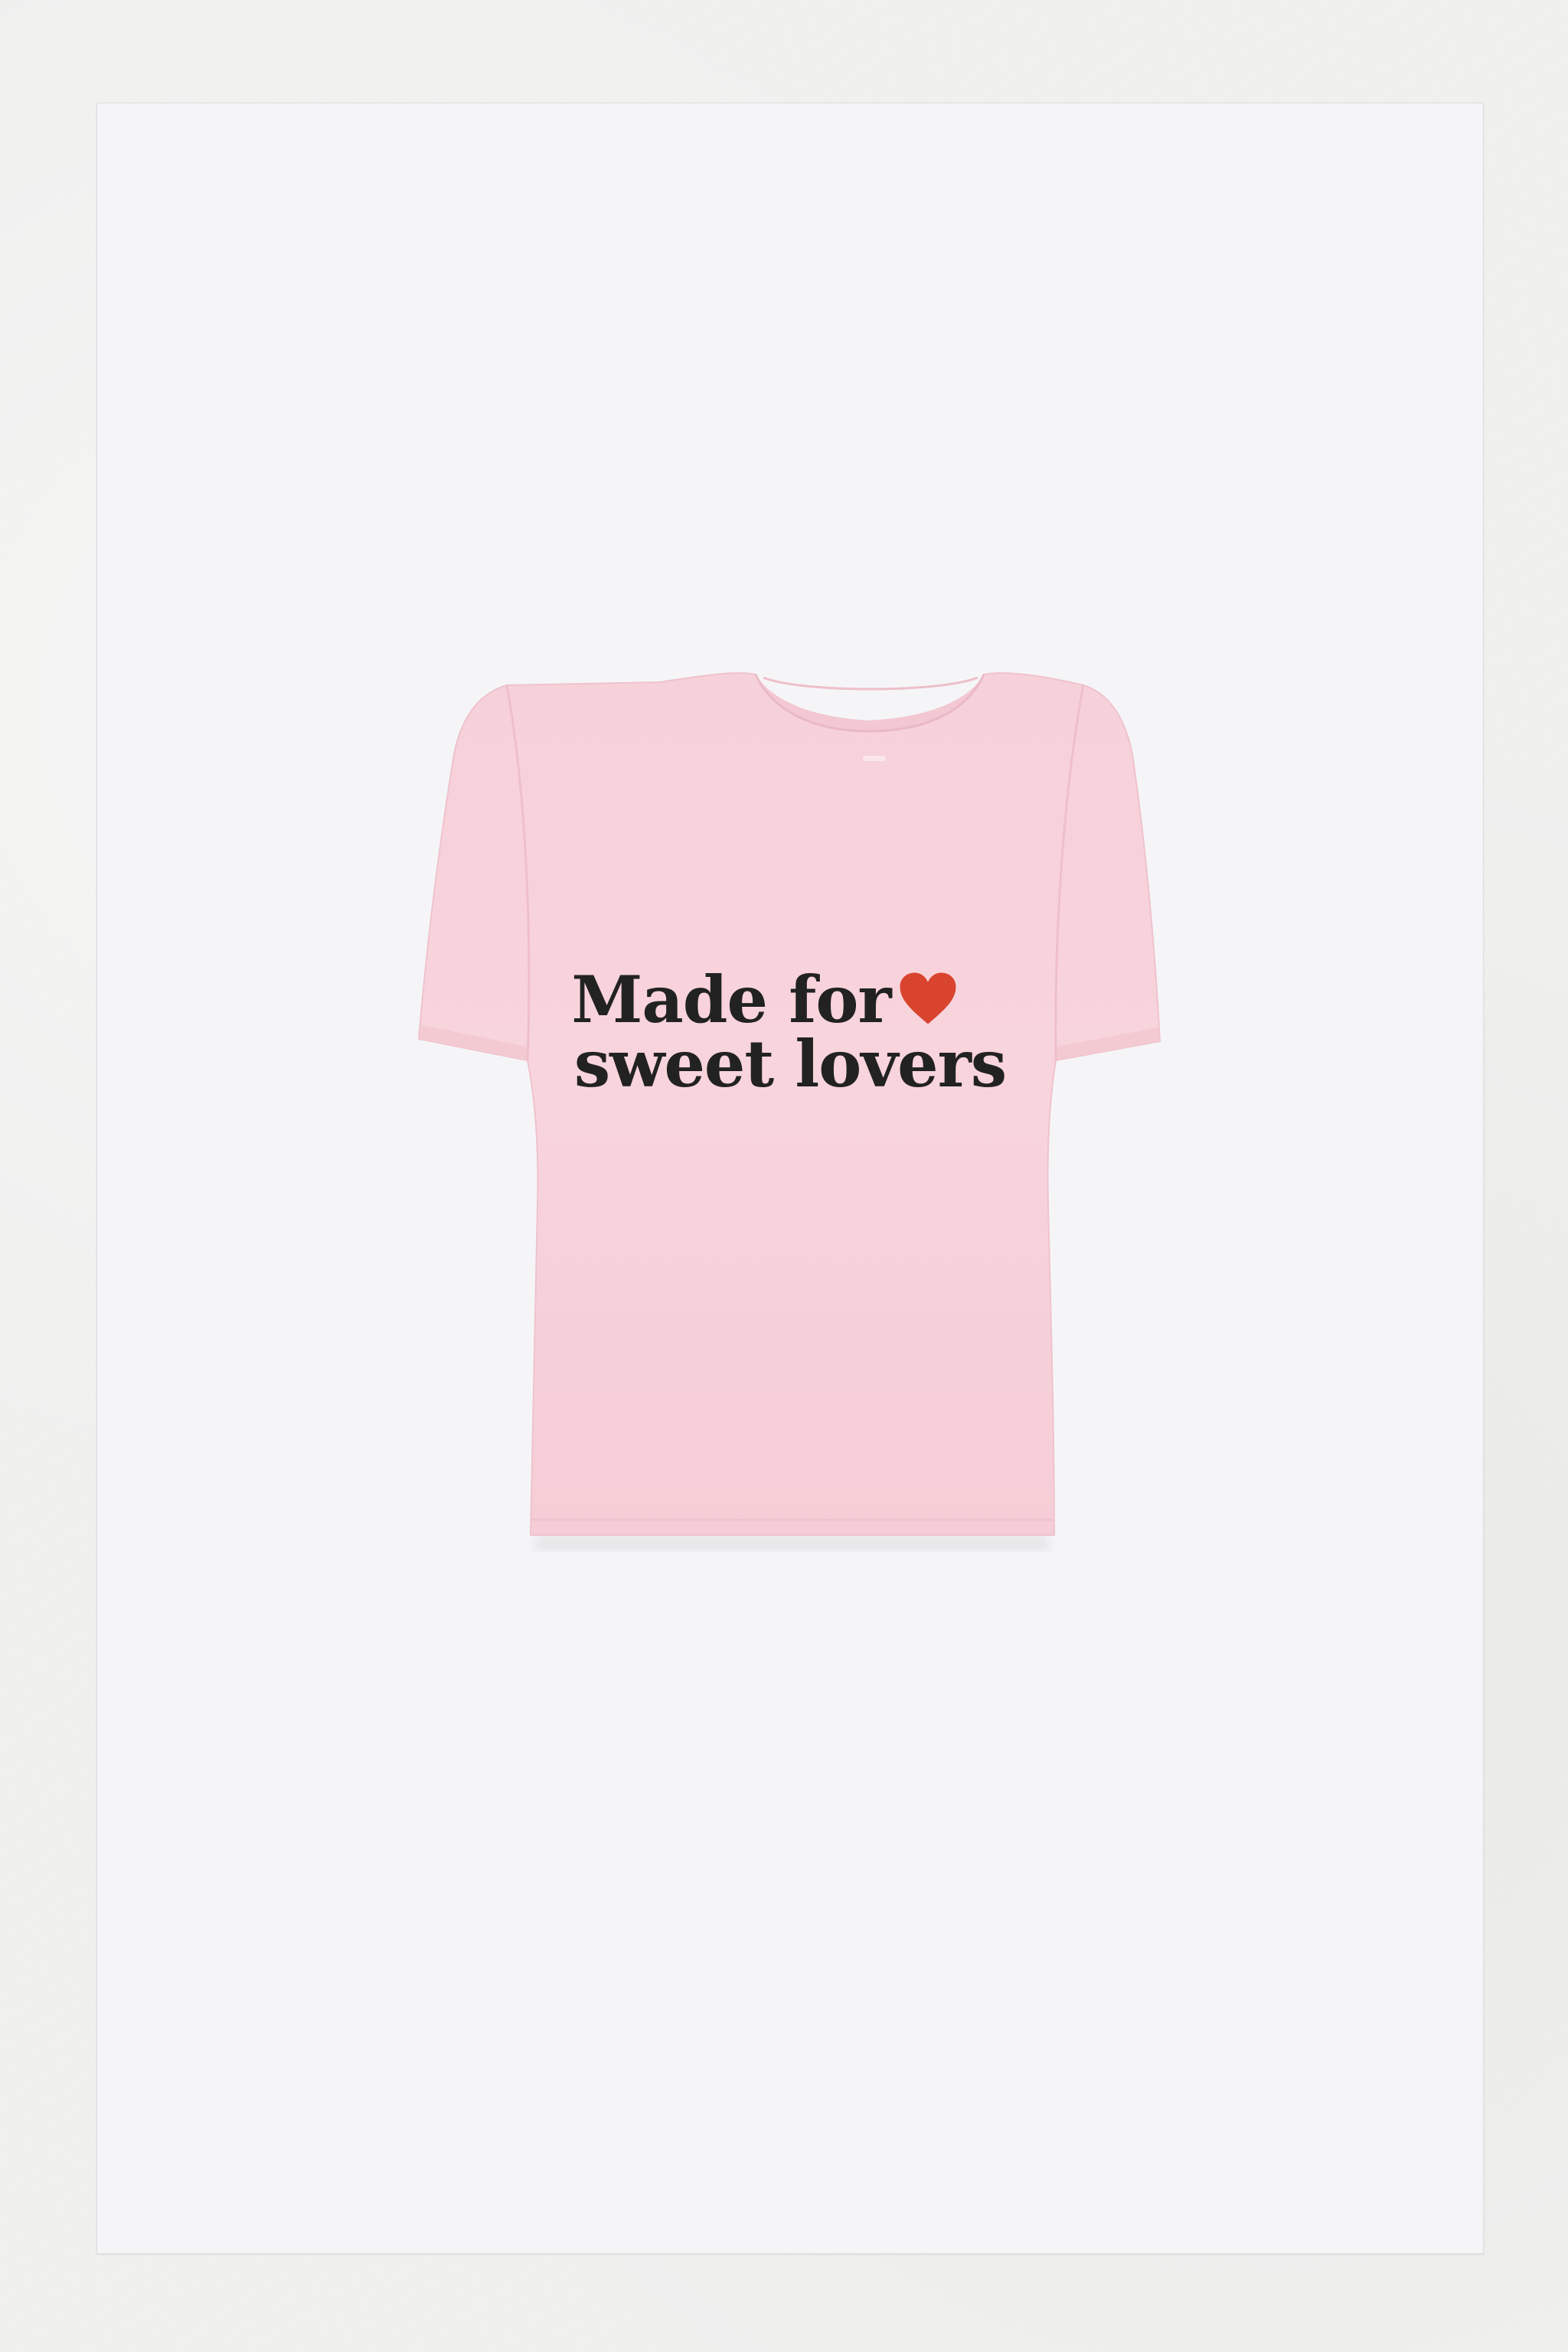 This screenshot has height=2352, width=1568. Describe the element at coordinates (790, 1064) in the screenshot. I see `shirt-print-line2: sweet lovers` at that location.